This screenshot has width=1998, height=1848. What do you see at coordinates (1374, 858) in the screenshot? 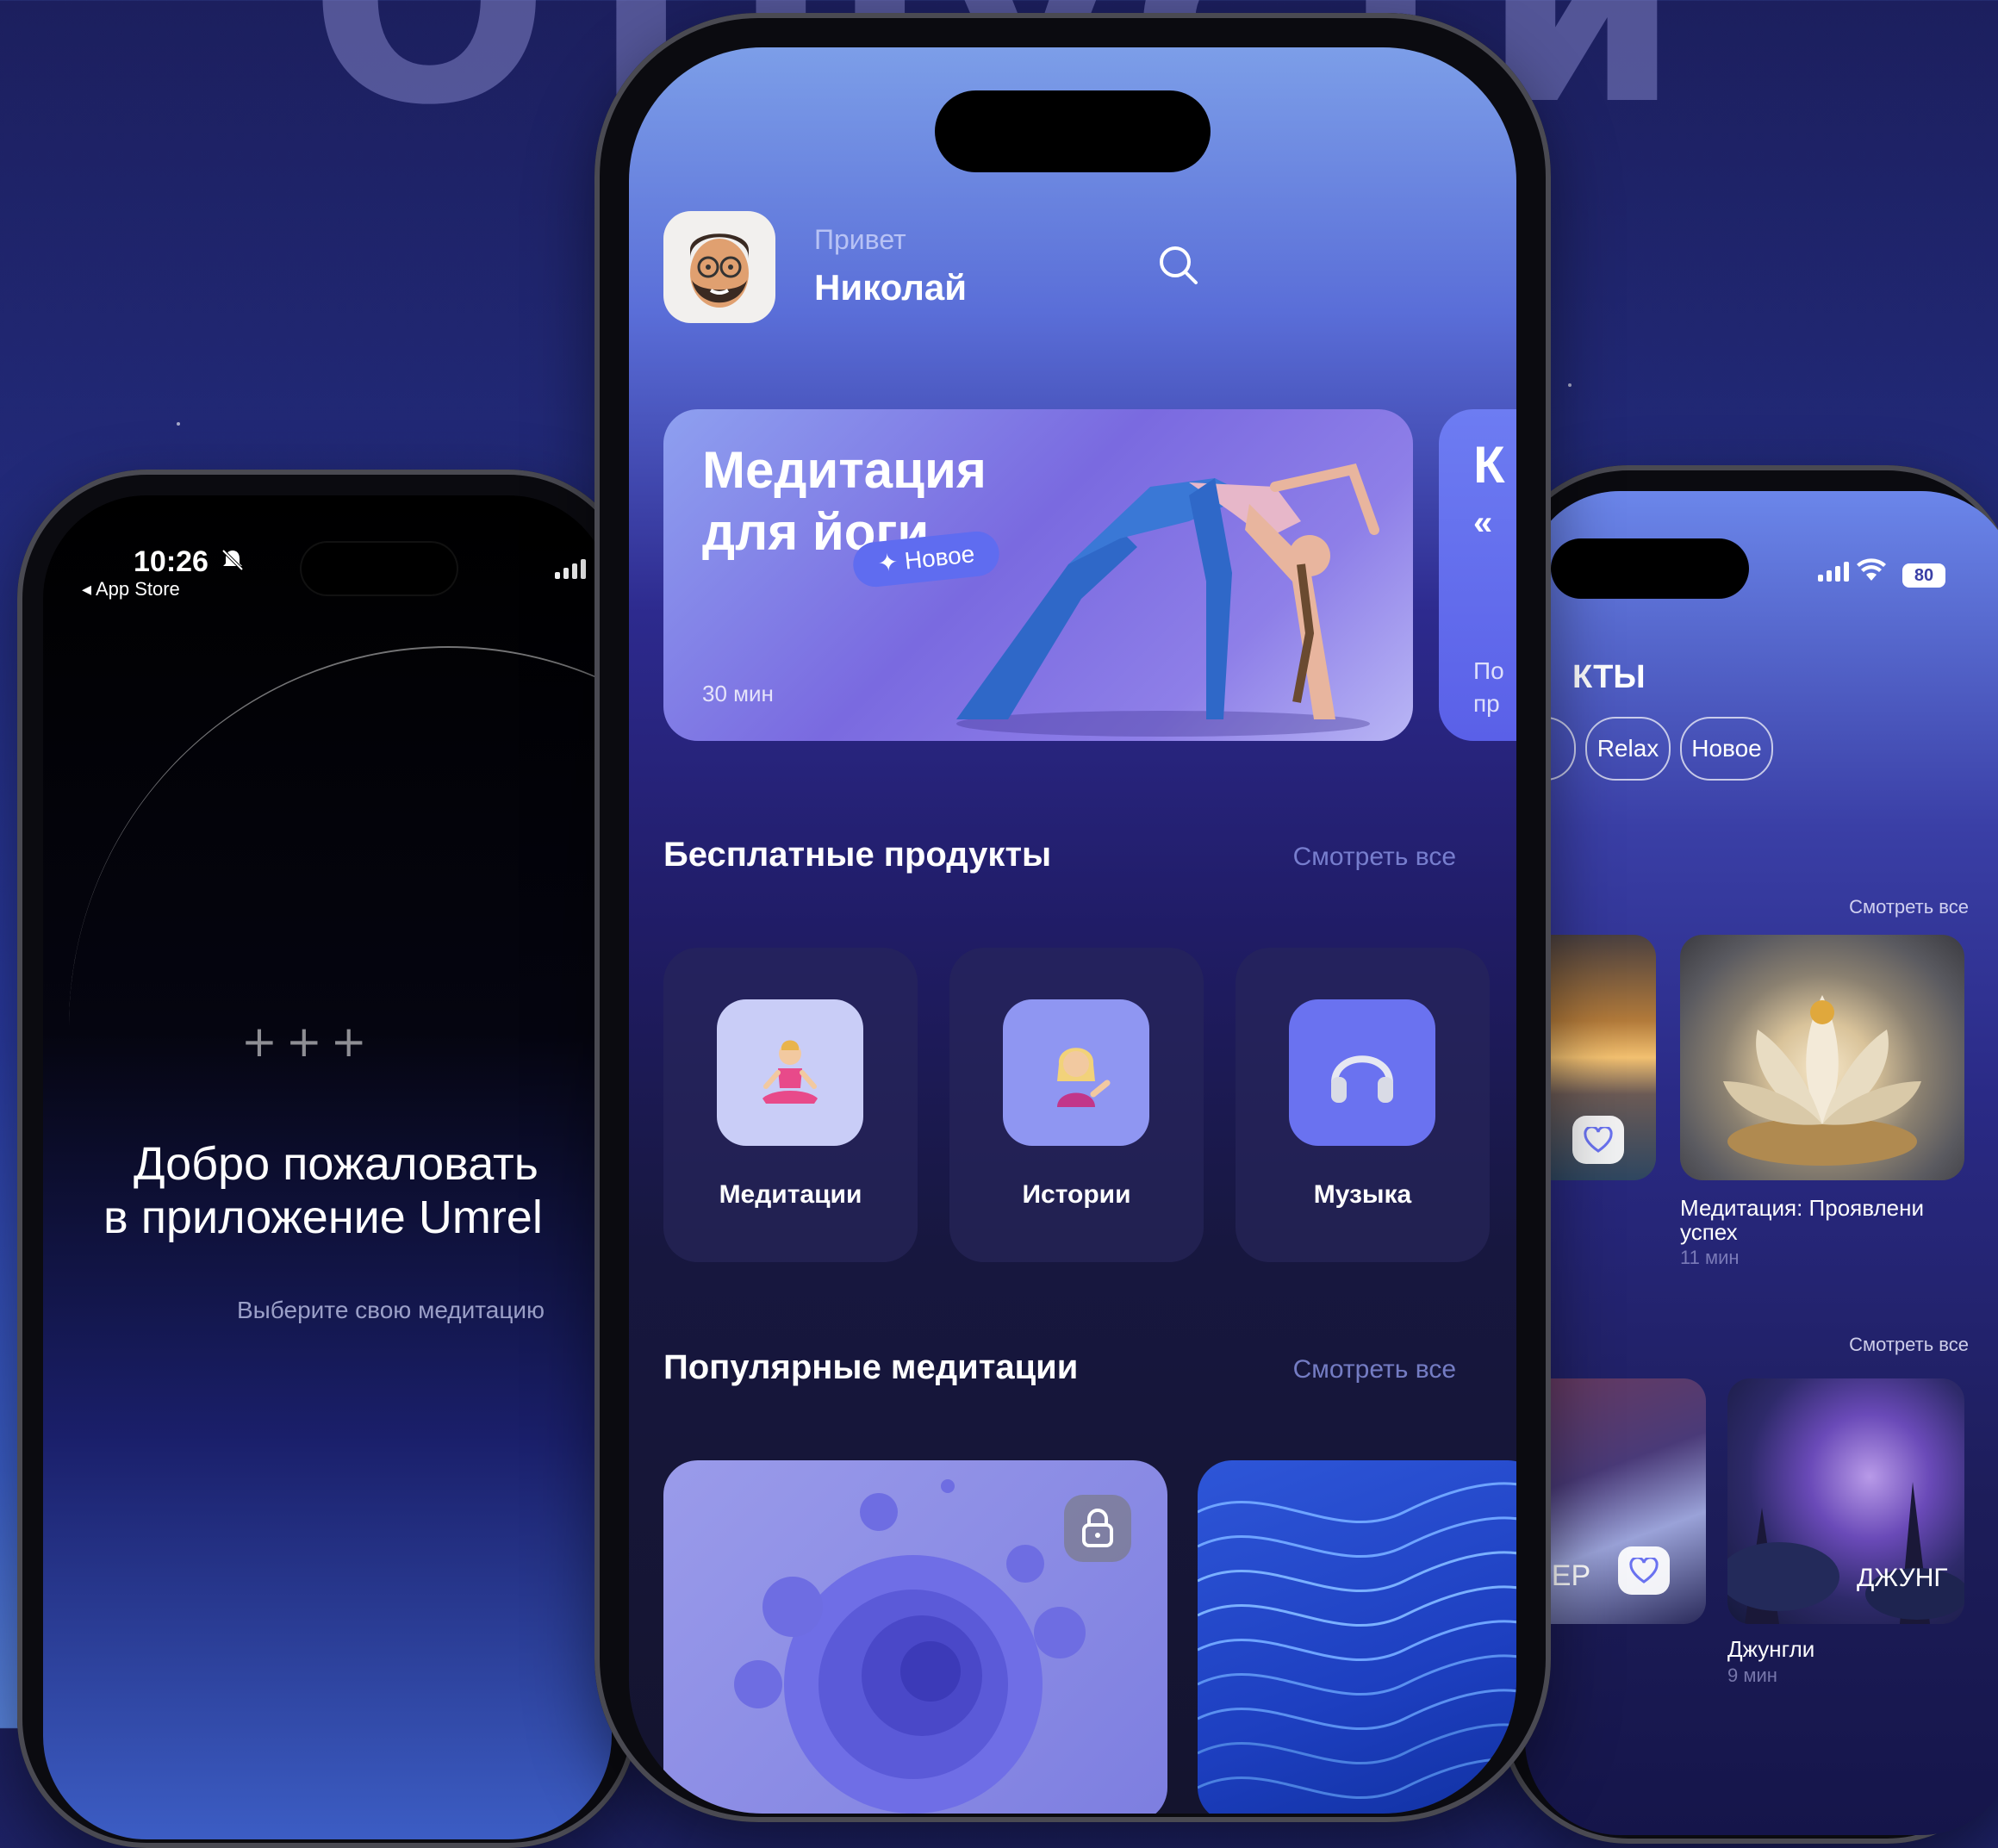
I see `free-products-see-all: Смотреть все` at bounding box center [1374, 858].